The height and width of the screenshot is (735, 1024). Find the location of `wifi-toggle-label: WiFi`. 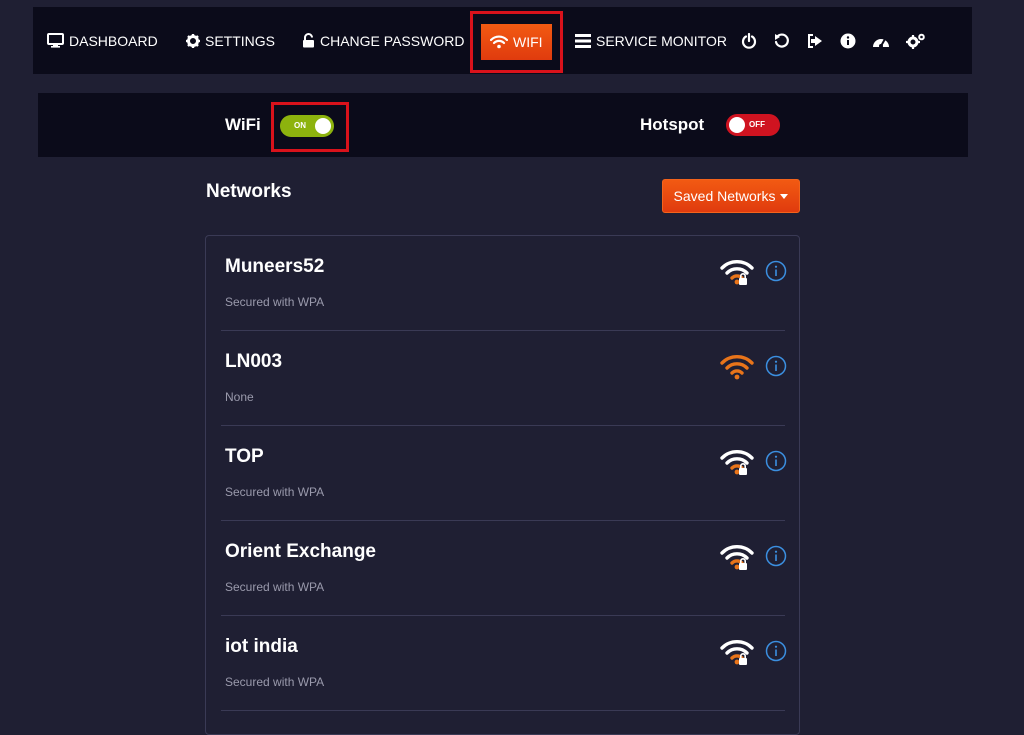

wifi-toggle-label: WiFi is located at coordinates (243, 124).